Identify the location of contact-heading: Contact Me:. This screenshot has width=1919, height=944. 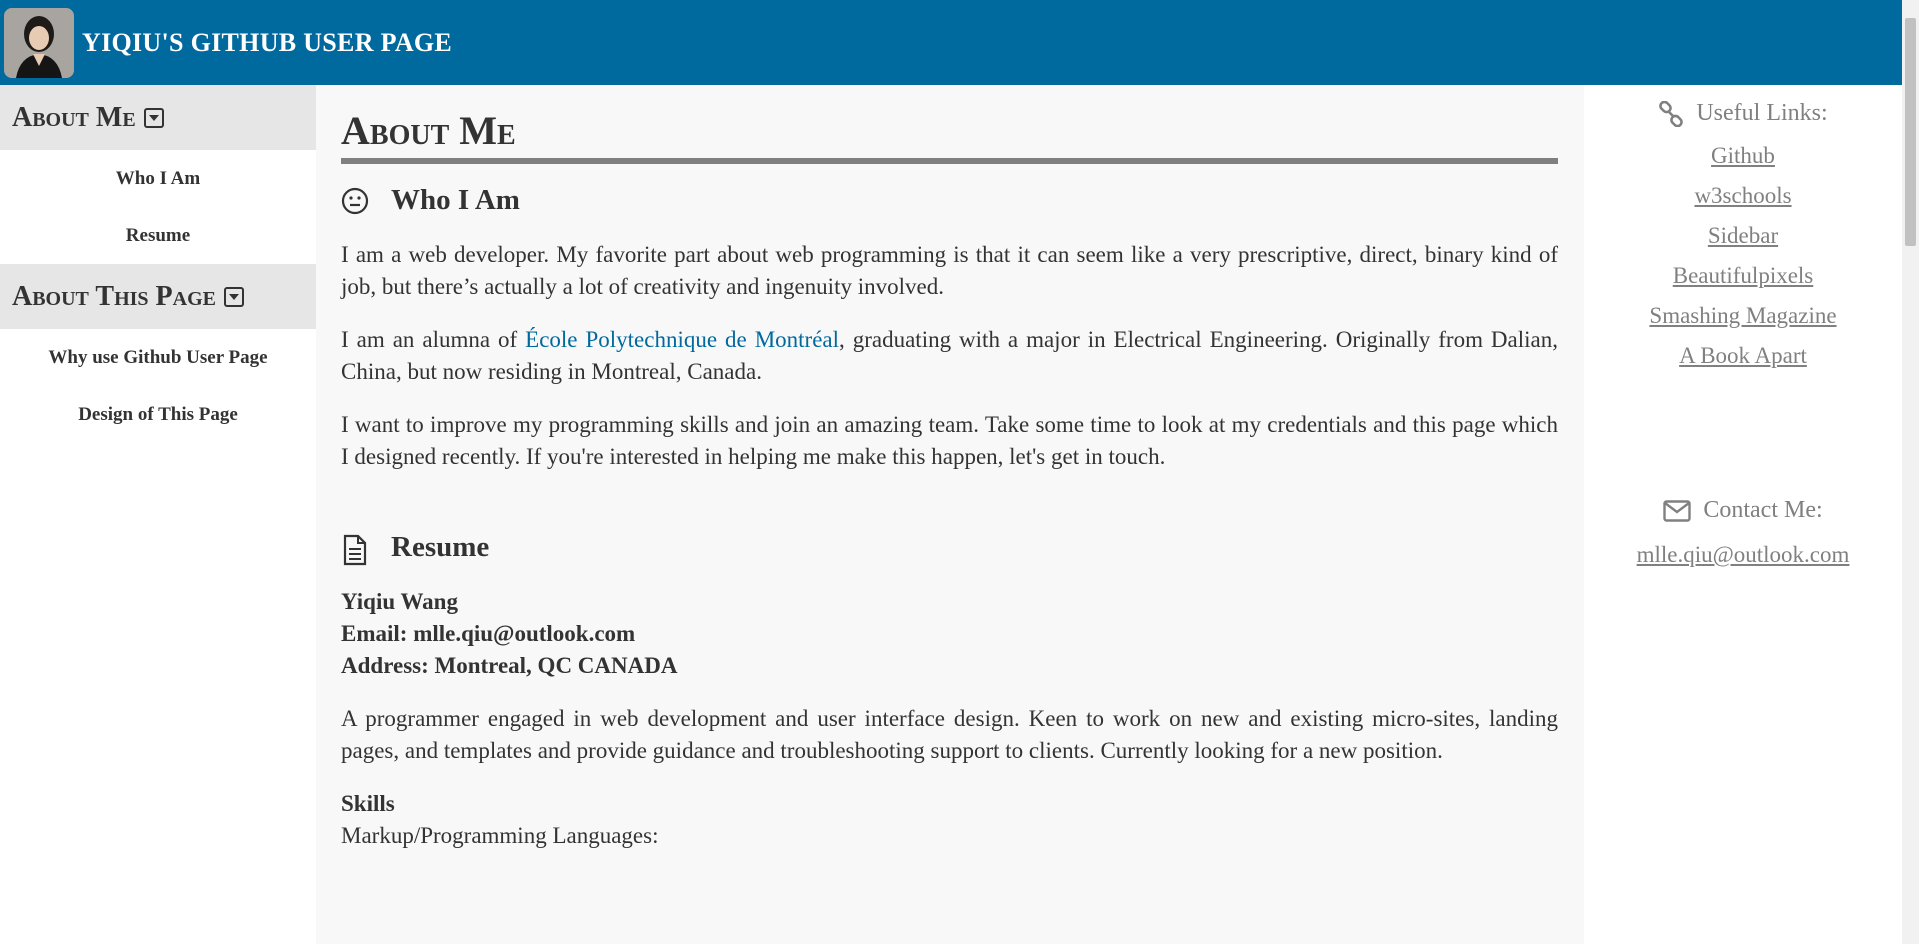
(1743, 510).